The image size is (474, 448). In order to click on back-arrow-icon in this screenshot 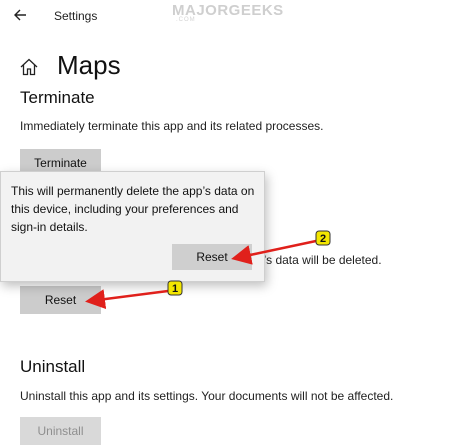, I will do `click(20, 15)`.